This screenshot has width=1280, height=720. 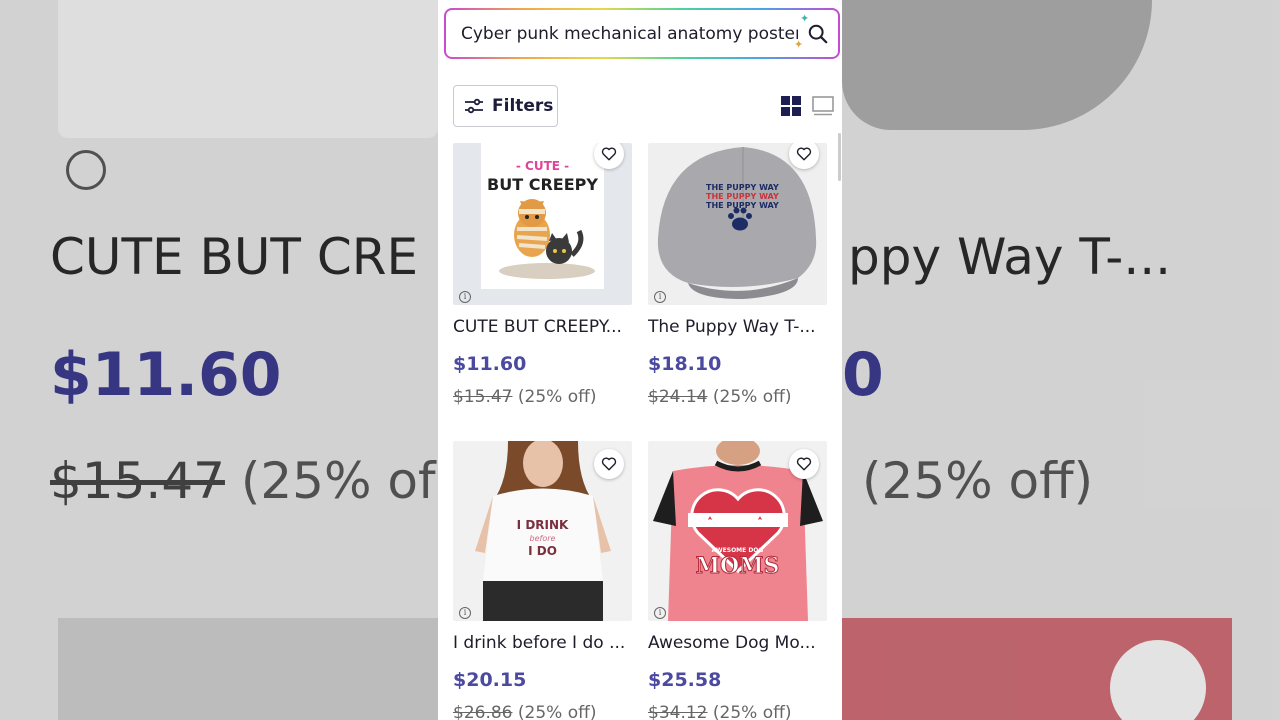 What do you see at coordinates (678, 397) in the screenshot?
I see `original-price: $24.14` at bounding box center [678, 397].